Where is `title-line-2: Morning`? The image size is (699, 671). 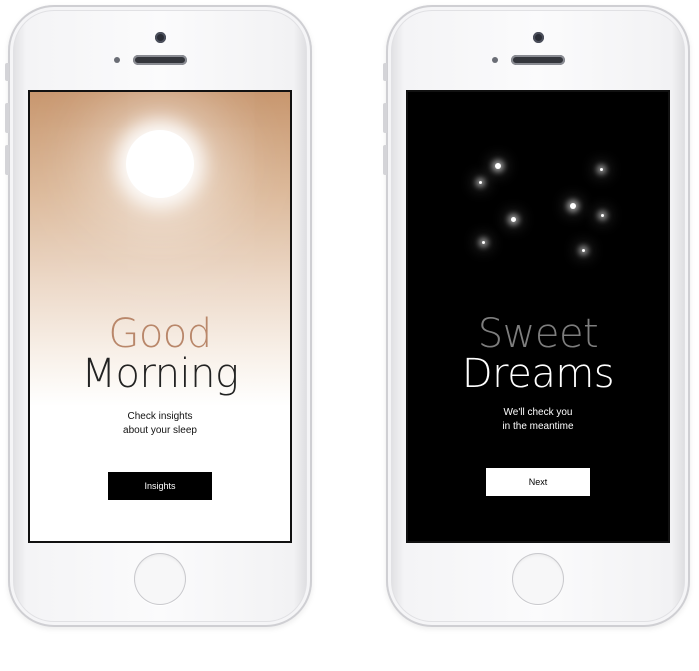 title-line-2: Morning is located at coordinates (160, 374).